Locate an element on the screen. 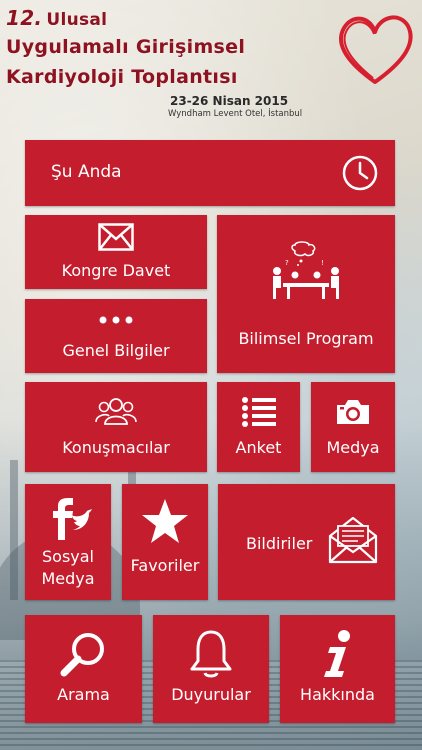 The width and height of the screenshot is (422, 750). social-icon is located at coordinates (72, 519).